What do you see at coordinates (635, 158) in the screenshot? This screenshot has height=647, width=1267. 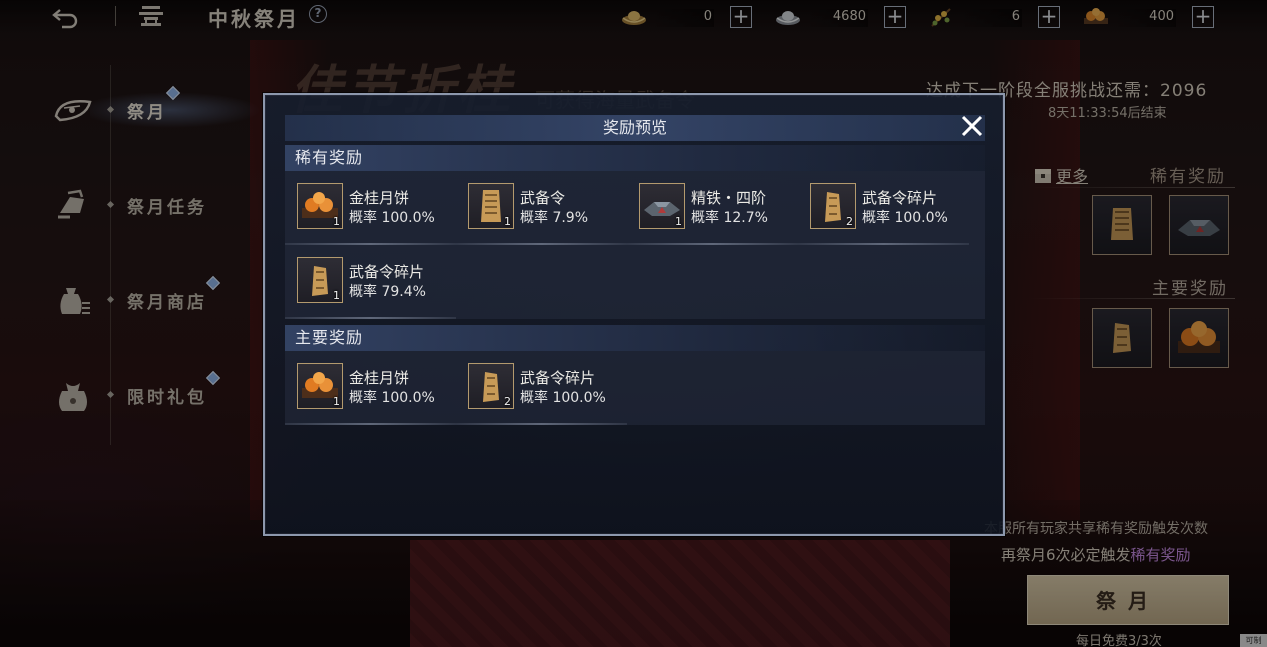 I see `rare-section-header: 稀有奖励` at bounding box center [635, 158].